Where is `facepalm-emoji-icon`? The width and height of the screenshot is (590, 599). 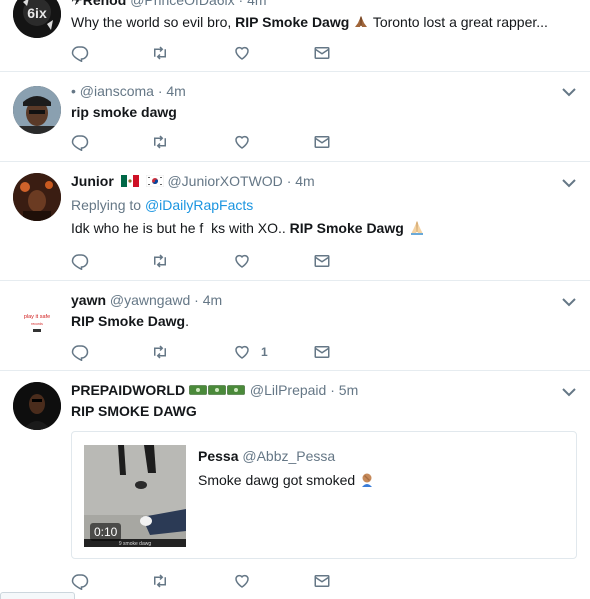
facepalm-emoji-icon is located at coordinates (367, 482).